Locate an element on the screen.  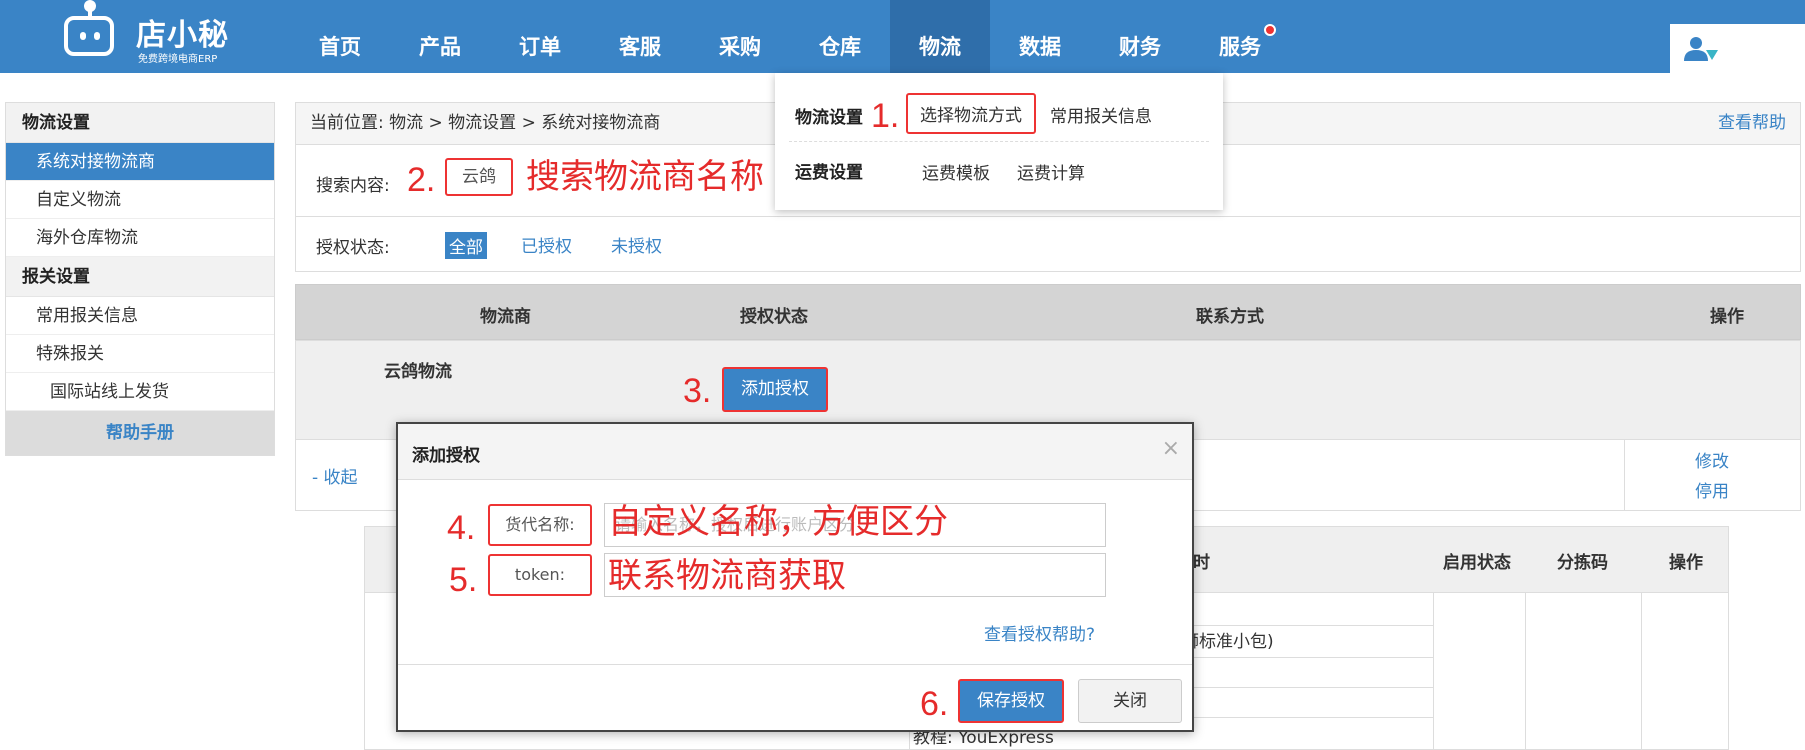
menu-item-customs-info: 常用报关信息 is located at coordinates (1101, 114).